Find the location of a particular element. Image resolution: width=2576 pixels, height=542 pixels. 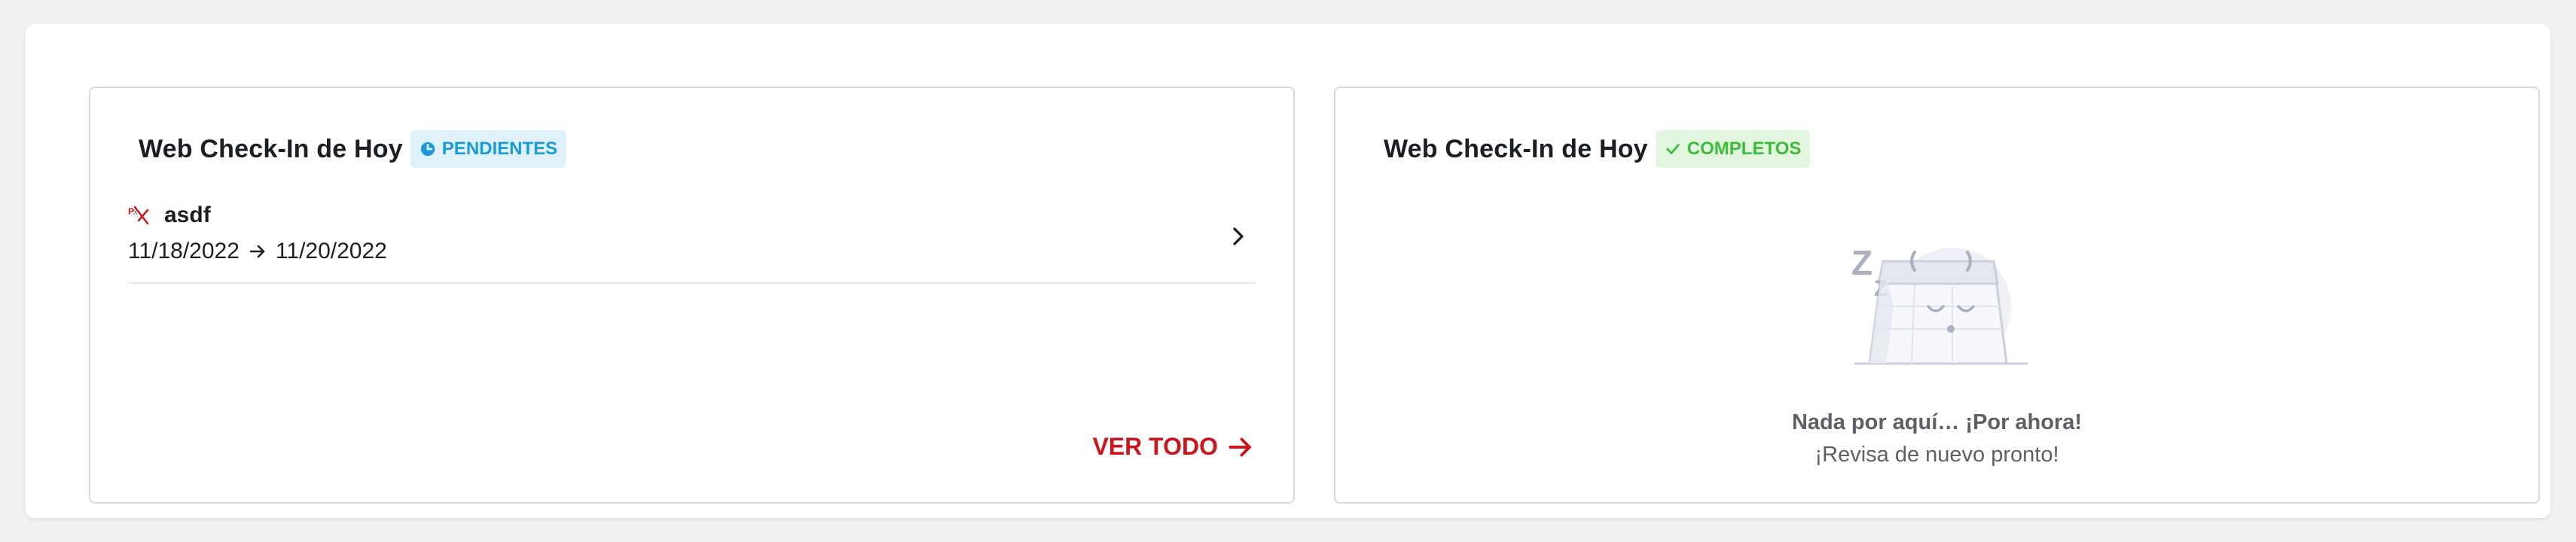

complete-badge: COMPLETOS is located at coordinates (1733, 149).